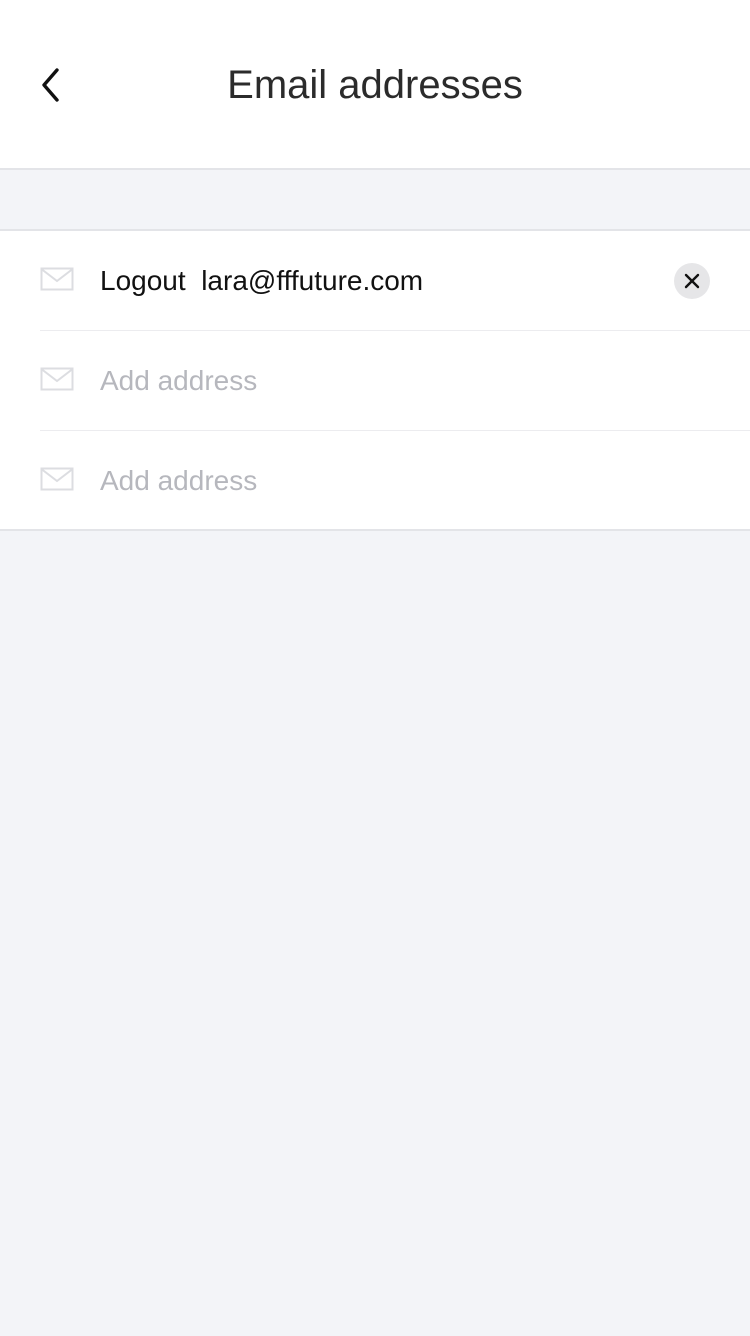  Describe the element at coordinates (261, 281) in the screenshot. I see `email-field: Logout lara@fffuture.com` at that location.